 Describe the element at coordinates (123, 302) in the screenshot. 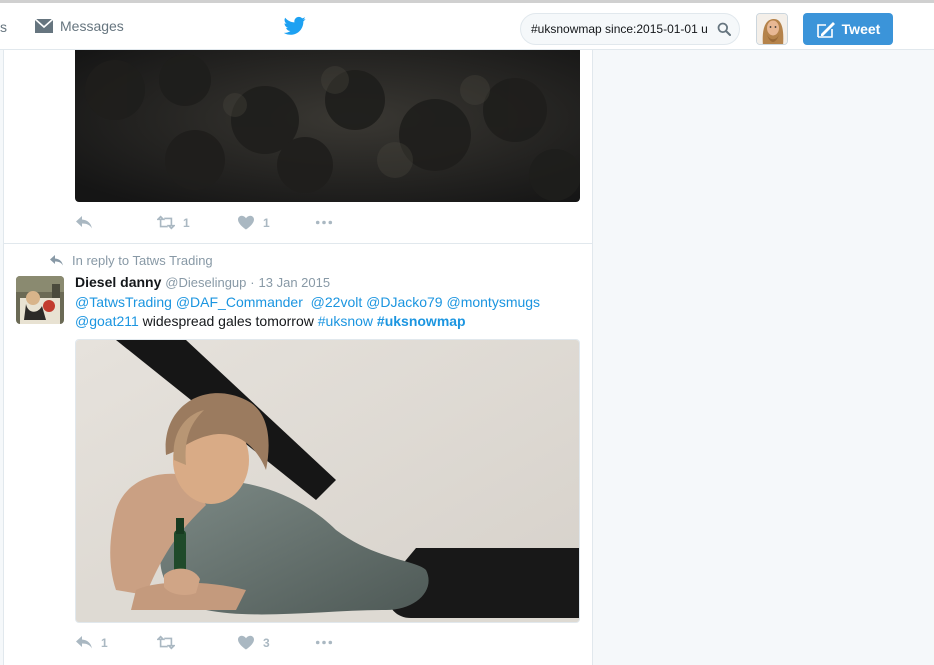

I see `mention-link: @TatwsTrading` at that location.